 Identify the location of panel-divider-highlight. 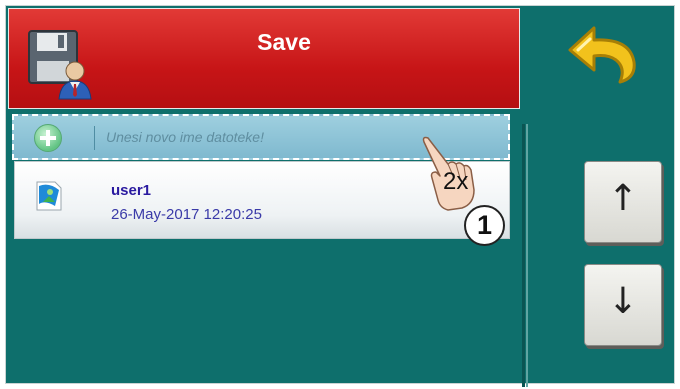
(527, 255).